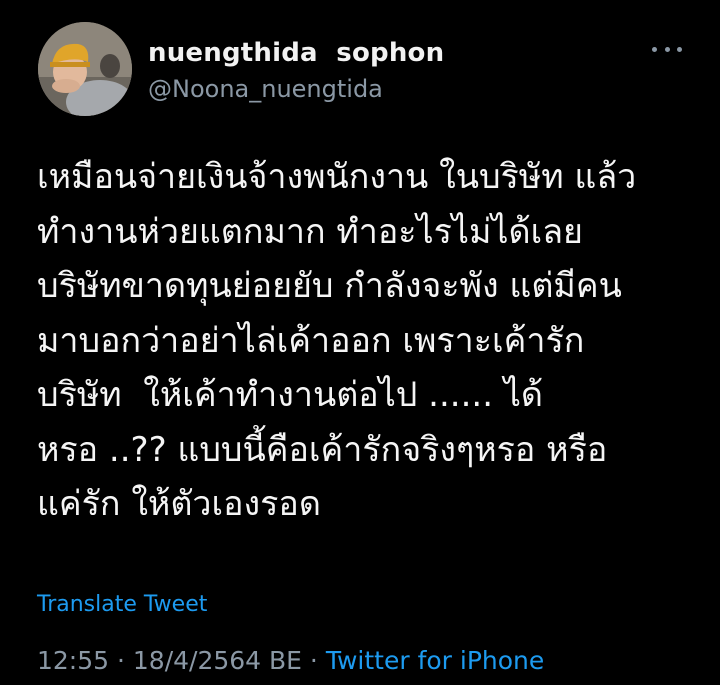 Image resolution: width=720 pixels, height=685 pixels. I want to click on avatar, so click(85, 69).